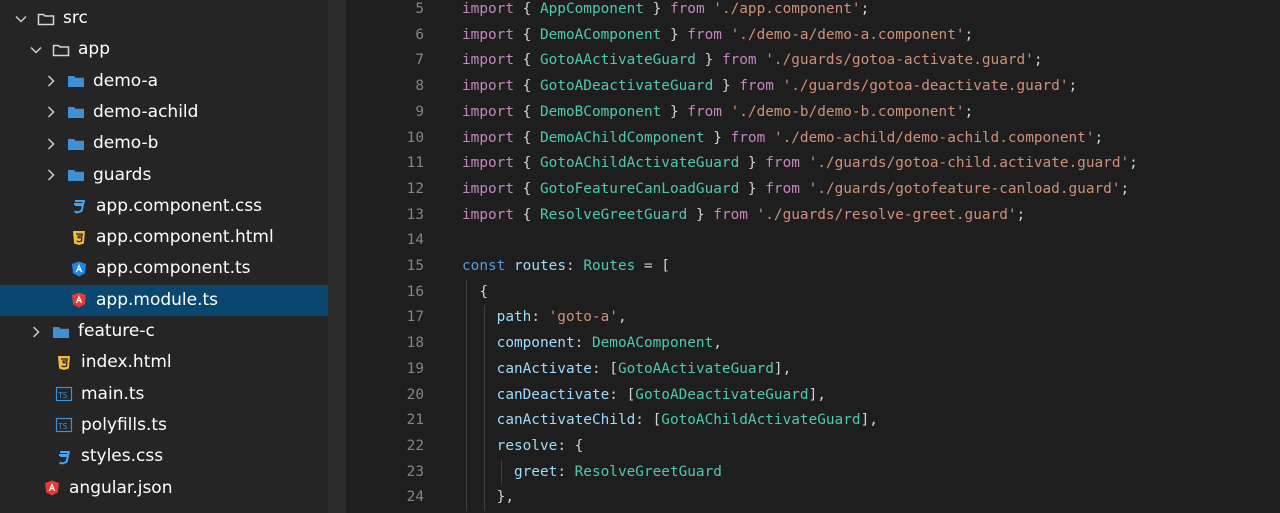 Image resolution: width=1280 pixels, height=513 pixels. What do you see at coordinates (164, 300) in the screenshot?
I see `file-item-app-module-ts: app.module.ts` at bounding box center [164, 300].